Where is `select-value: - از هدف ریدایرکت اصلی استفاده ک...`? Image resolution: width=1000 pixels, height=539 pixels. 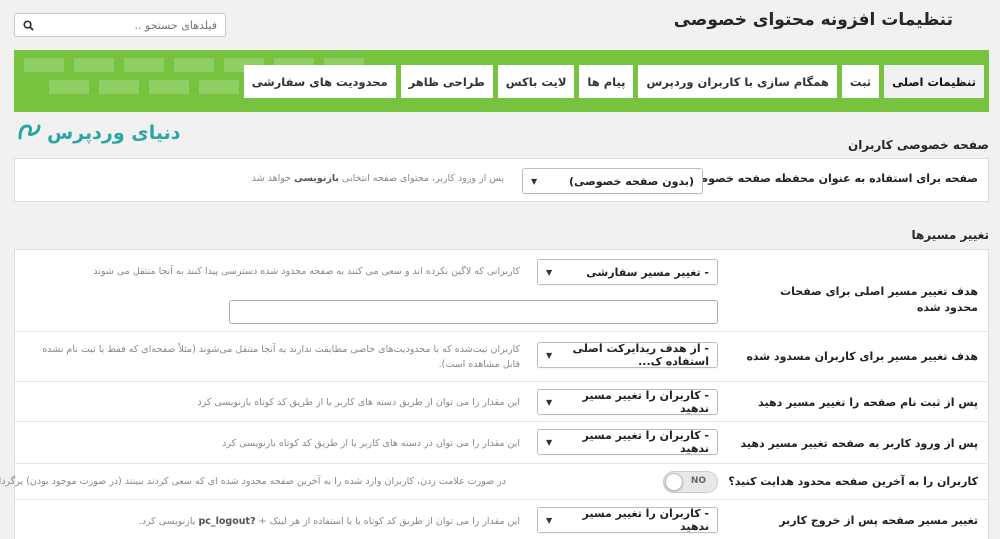
select-value: - از هدف ریدایرکت اصلی استفاده ک... is located at coordinates (641, 355).